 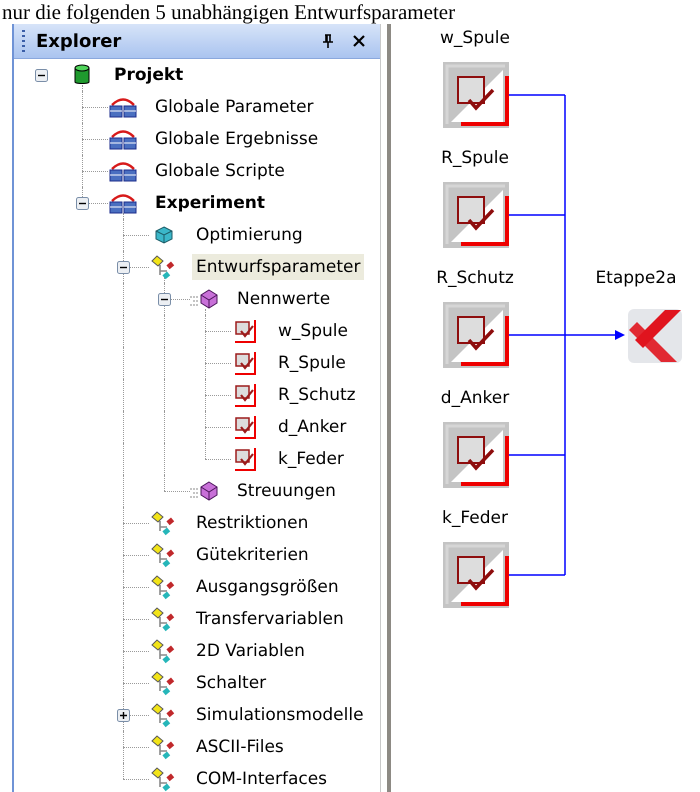 What do you see at coordinates (311, 459) in the screenshot?
I see `tree-item: k_Feder` at bounding box center [311, 459].